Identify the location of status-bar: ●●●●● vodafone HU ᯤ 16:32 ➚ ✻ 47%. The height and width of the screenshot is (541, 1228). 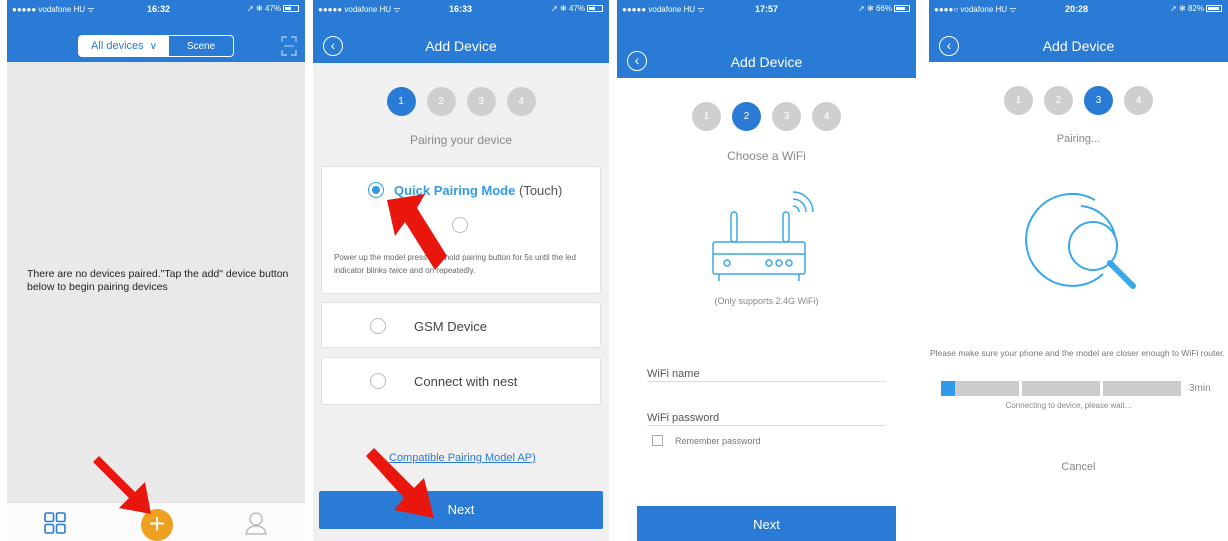
(156, 9).